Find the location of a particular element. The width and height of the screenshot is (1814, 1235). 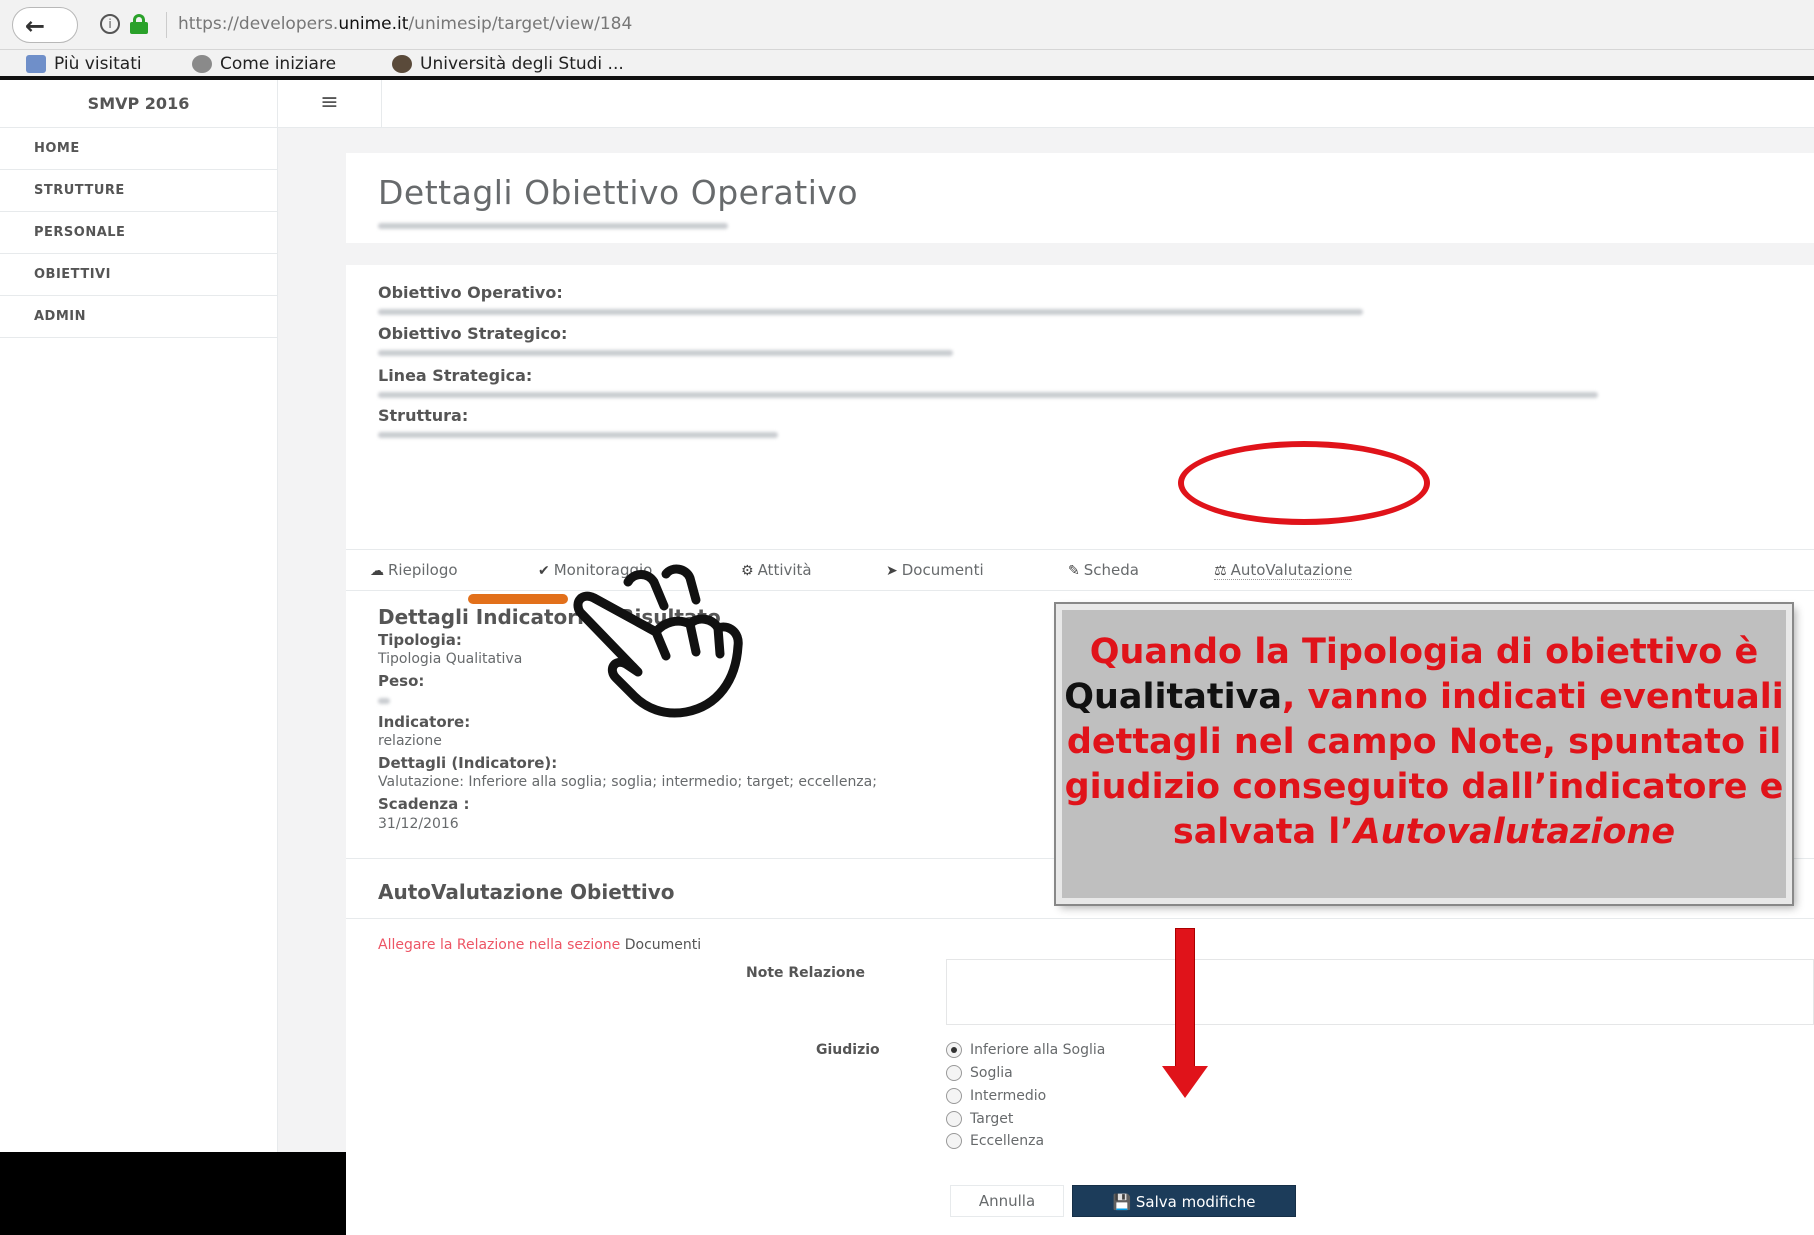

tipologia-label: Tipologia: is located at coordinates (420, 640).